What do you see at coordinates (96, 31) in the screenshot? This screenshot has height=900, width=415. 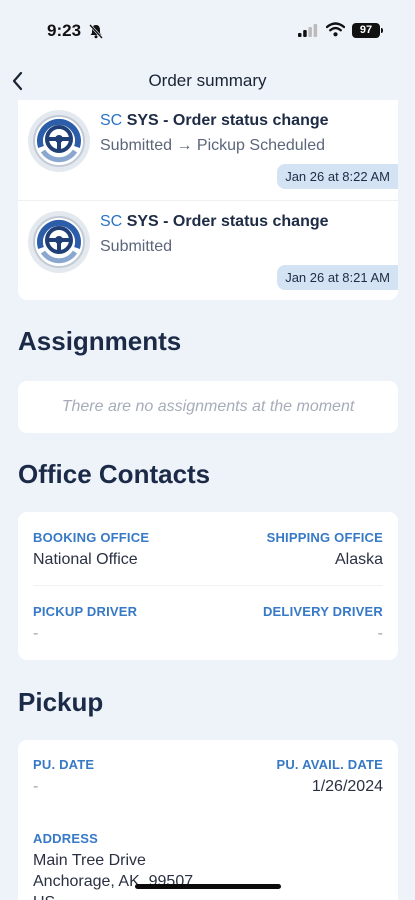 I see `bell-muted-icon` at bounding box center [96, 31].